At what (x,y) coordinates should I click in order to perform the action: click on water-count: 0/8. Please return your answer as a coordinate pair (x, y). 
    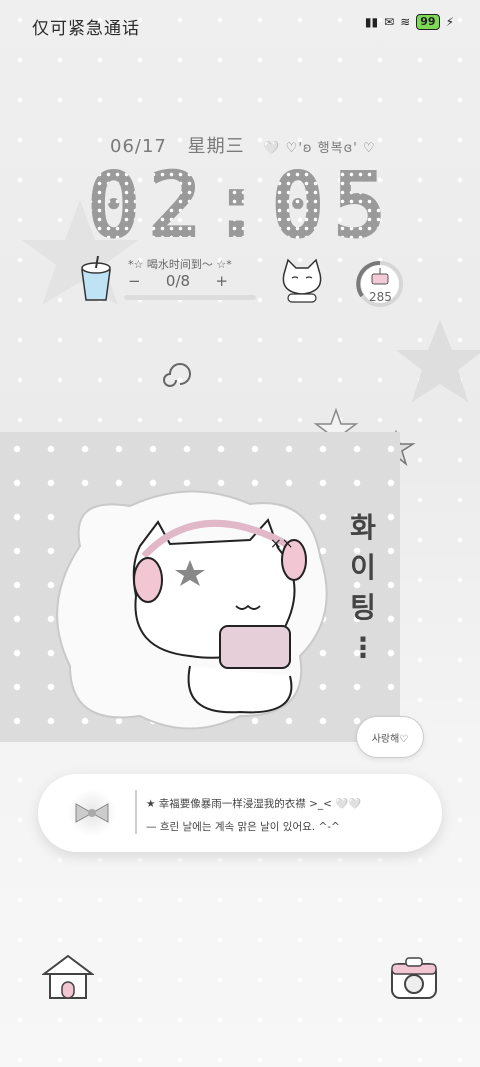
    Looking at the image, I should click on (178, 281).